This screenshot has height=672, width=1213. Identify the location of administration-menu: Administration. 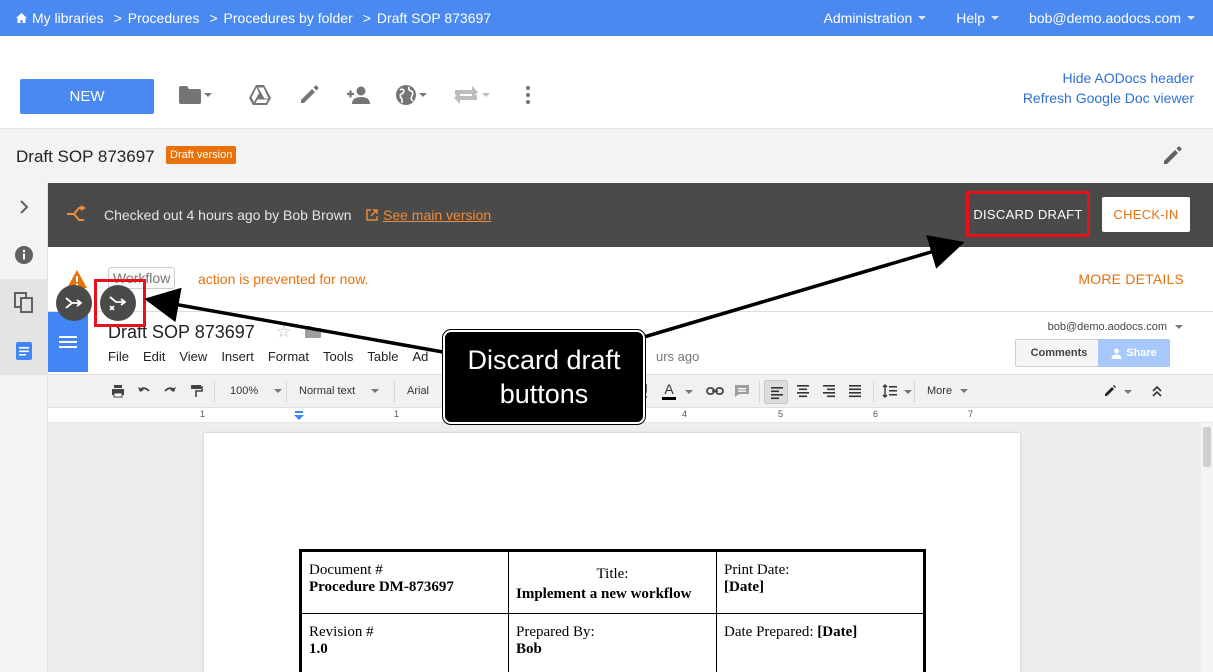
(875, 18).